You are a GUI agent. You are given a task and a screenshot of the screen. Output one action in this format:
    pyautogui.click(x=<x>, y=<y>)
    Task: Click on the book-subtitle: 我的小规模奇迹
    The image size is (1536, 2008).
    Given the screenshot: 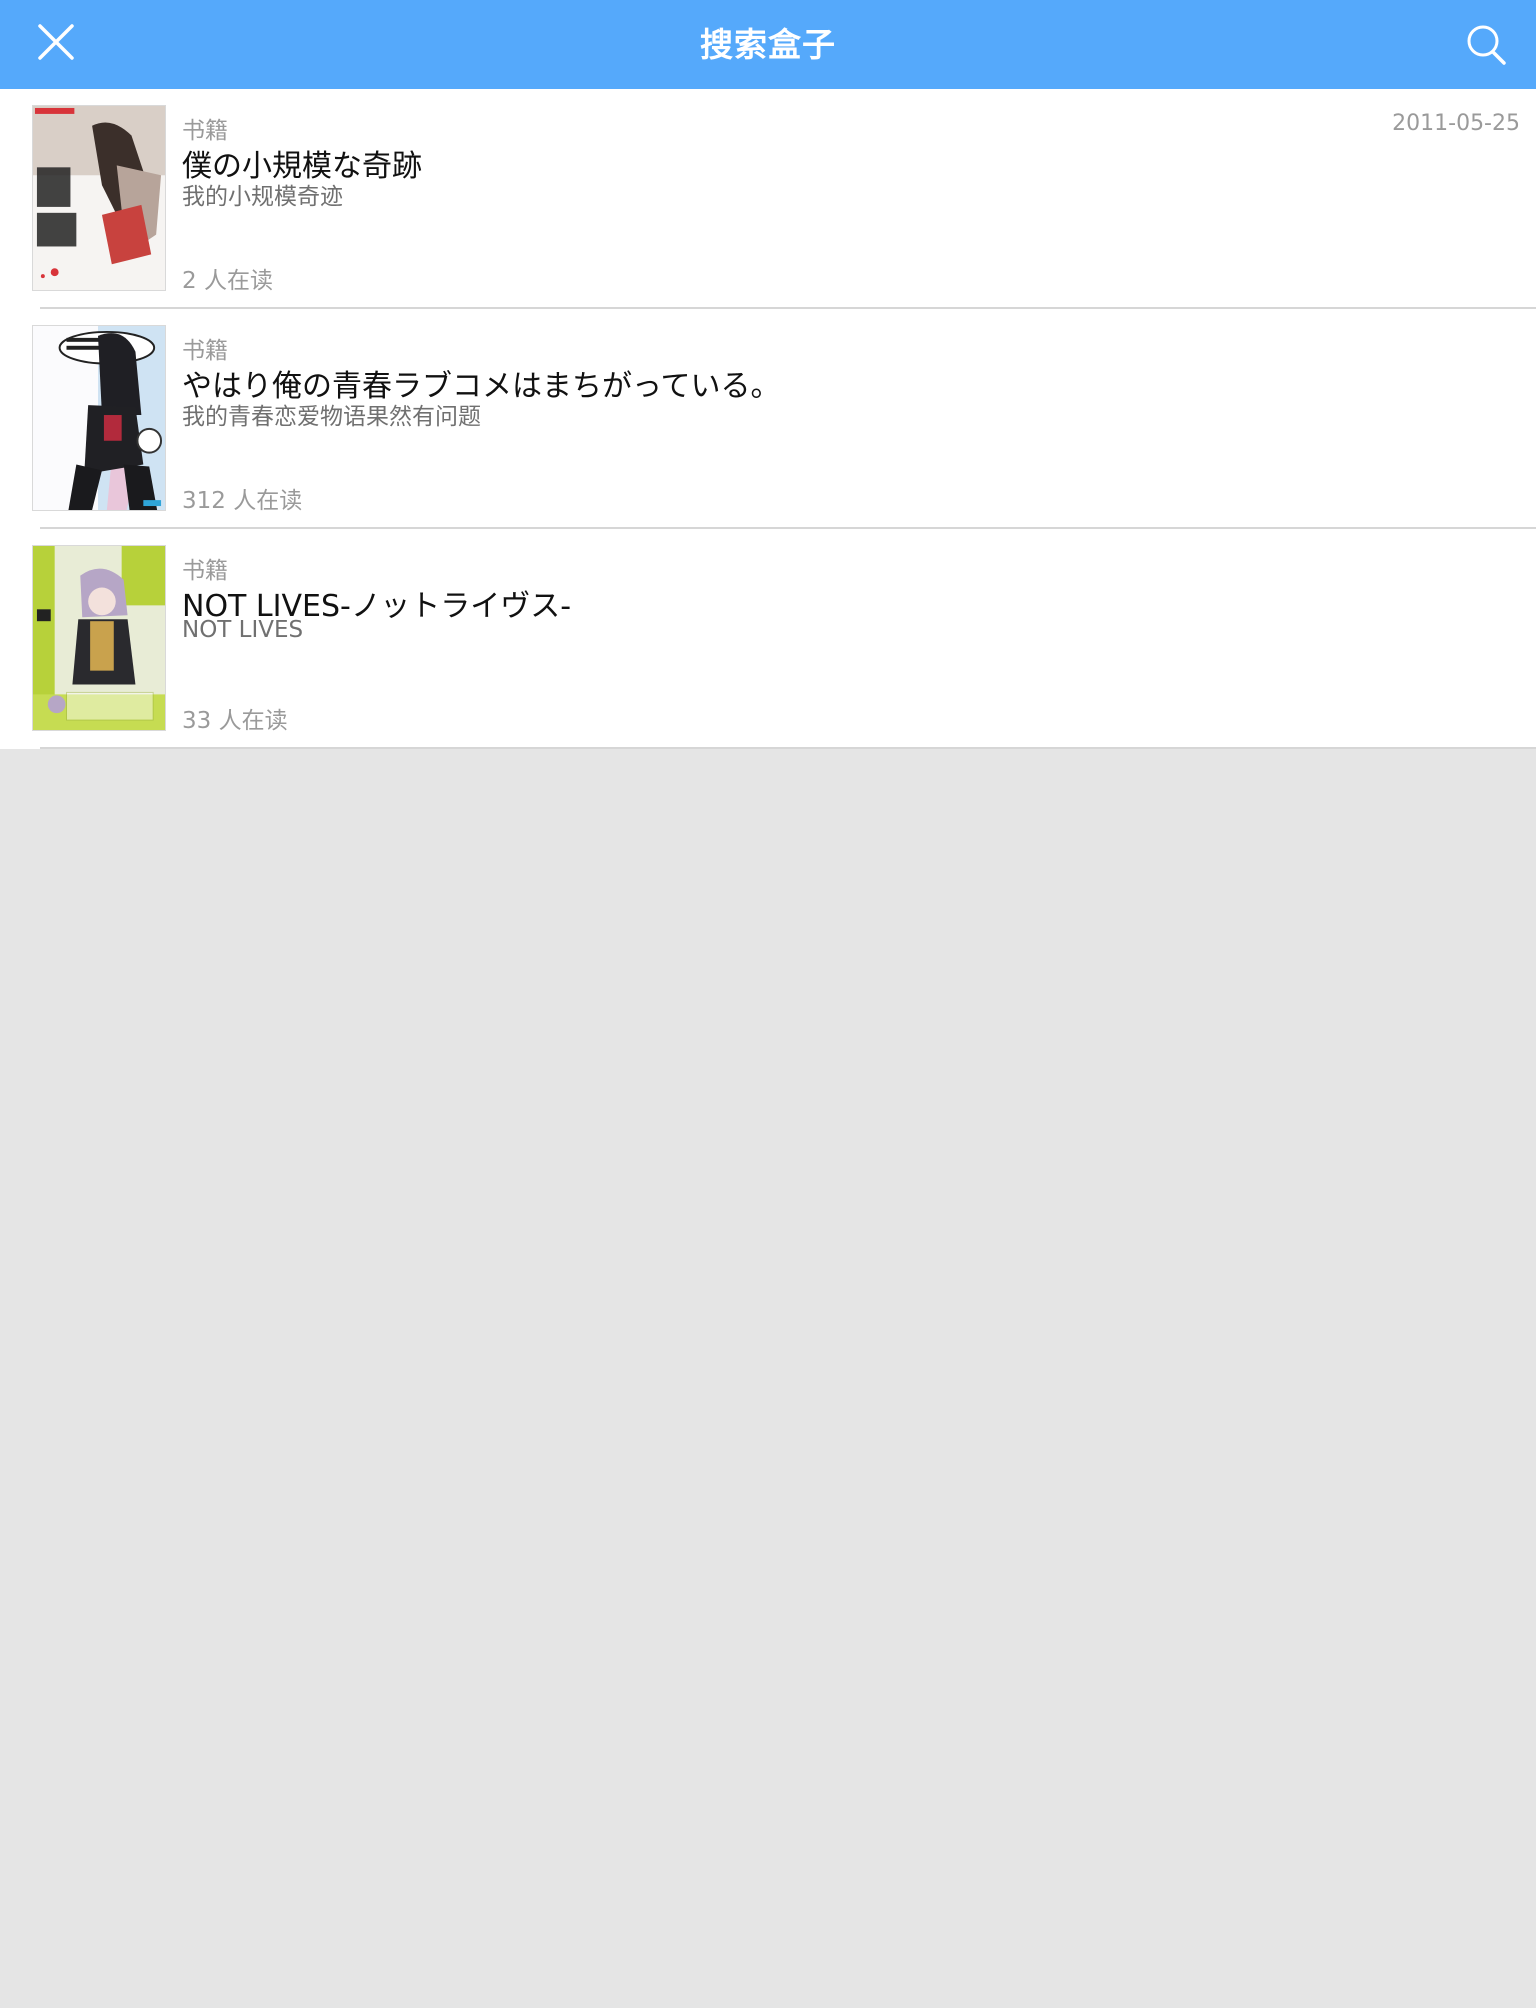 What is the action you would take?
    pyautogui.click(x=262, y=197)
    